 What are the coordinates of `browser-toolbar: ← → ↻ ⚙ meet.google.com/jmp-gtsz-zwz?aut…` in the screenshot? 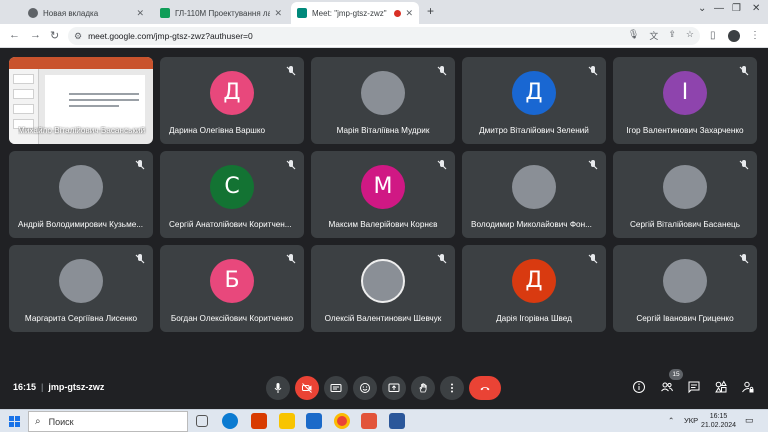 It's located at (384, 36).